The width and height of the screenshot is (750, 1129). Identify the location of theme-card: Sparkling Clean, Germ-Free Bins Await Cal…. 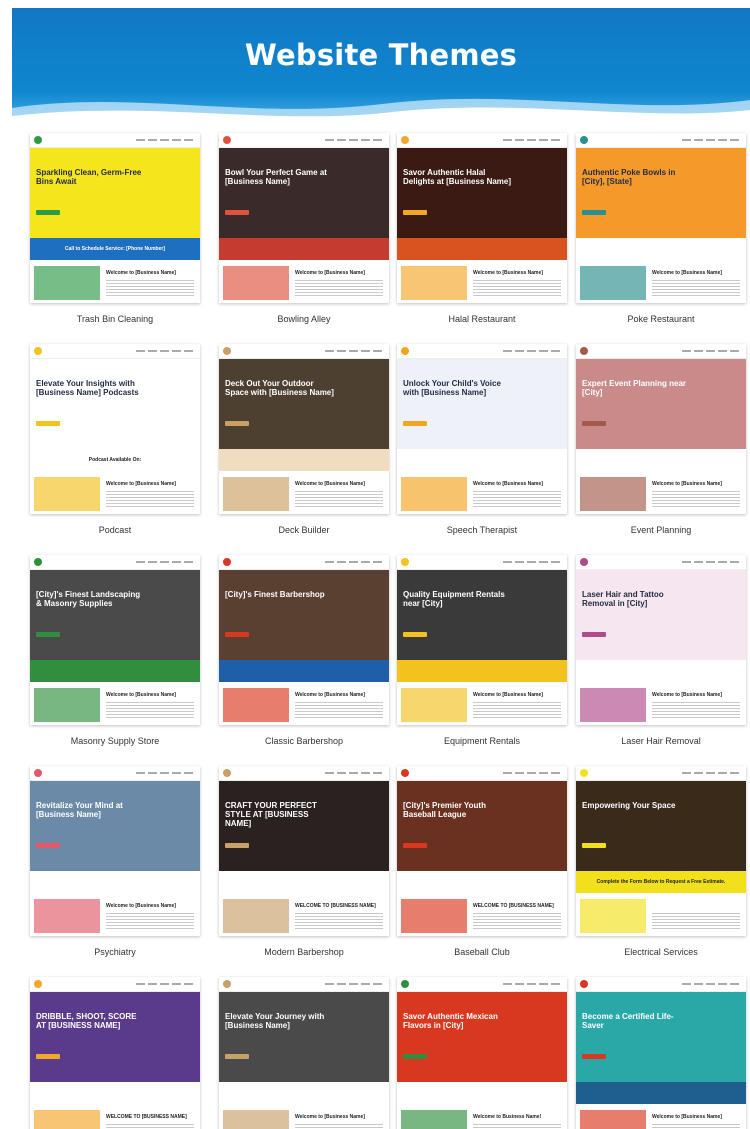
(115, 233).